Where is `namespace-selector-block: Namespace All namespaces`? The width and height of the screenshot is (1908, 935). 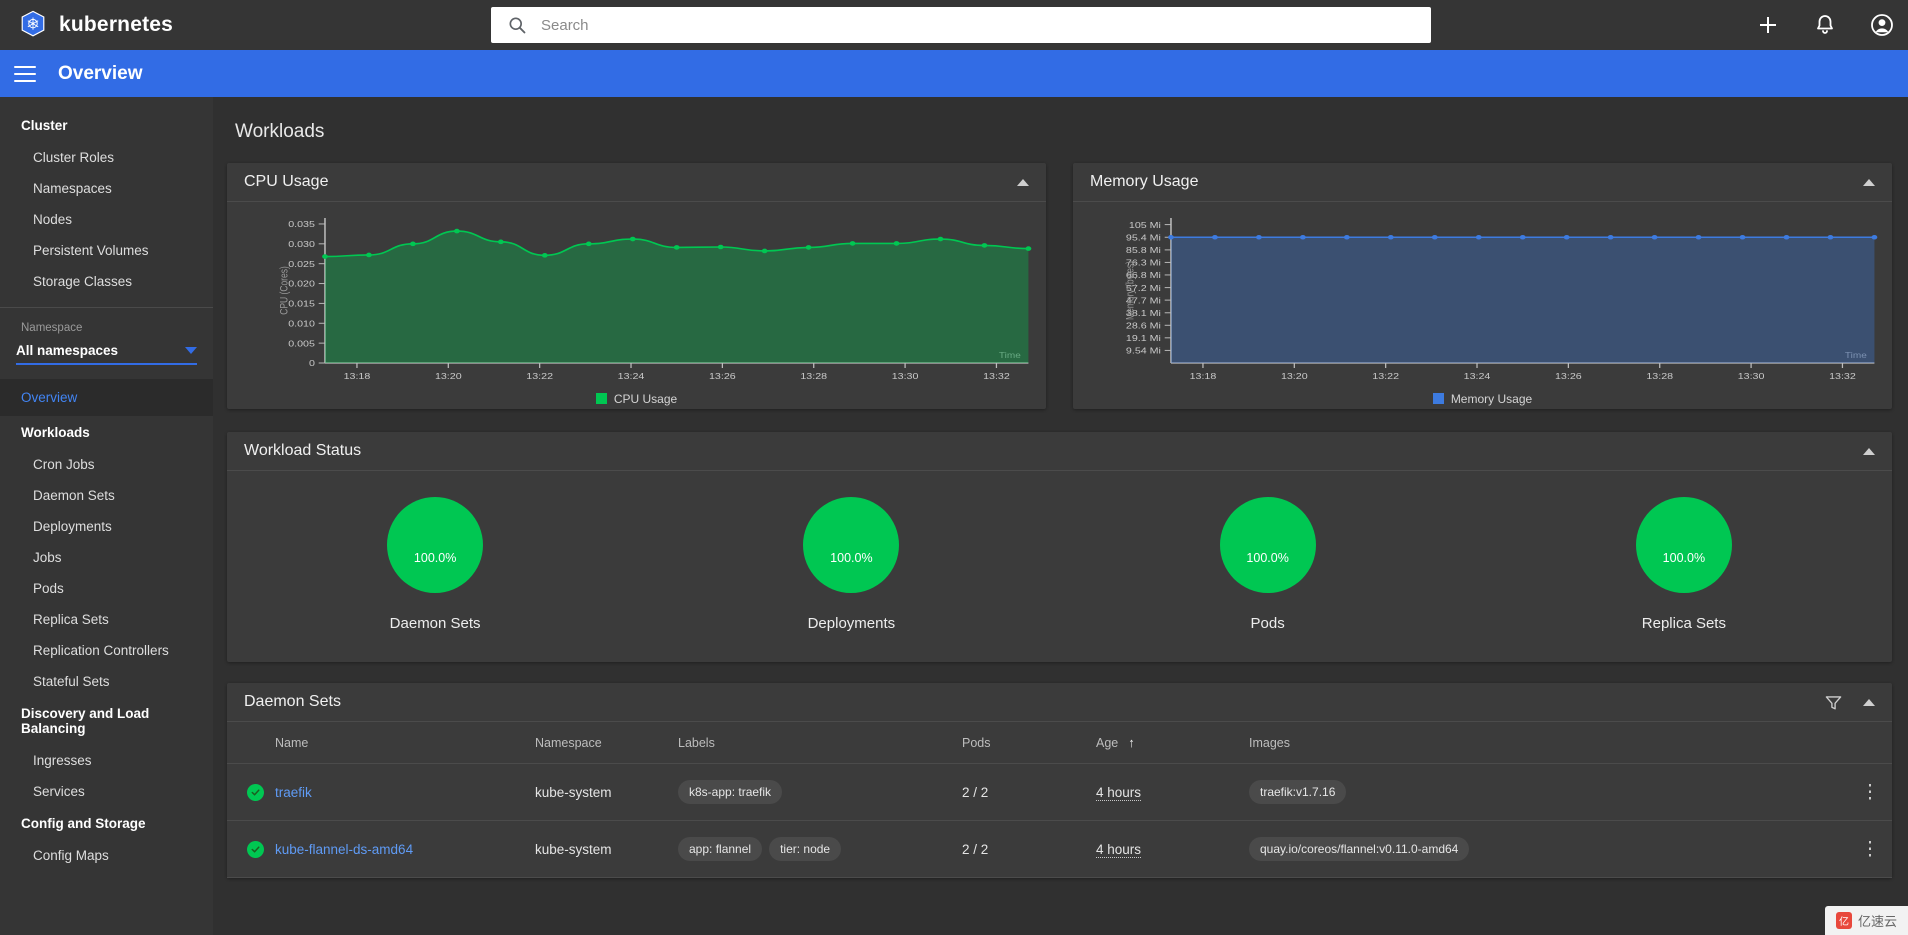
namespace-selector-block: Namespace All namespaces is located at coordinates (106, 338).